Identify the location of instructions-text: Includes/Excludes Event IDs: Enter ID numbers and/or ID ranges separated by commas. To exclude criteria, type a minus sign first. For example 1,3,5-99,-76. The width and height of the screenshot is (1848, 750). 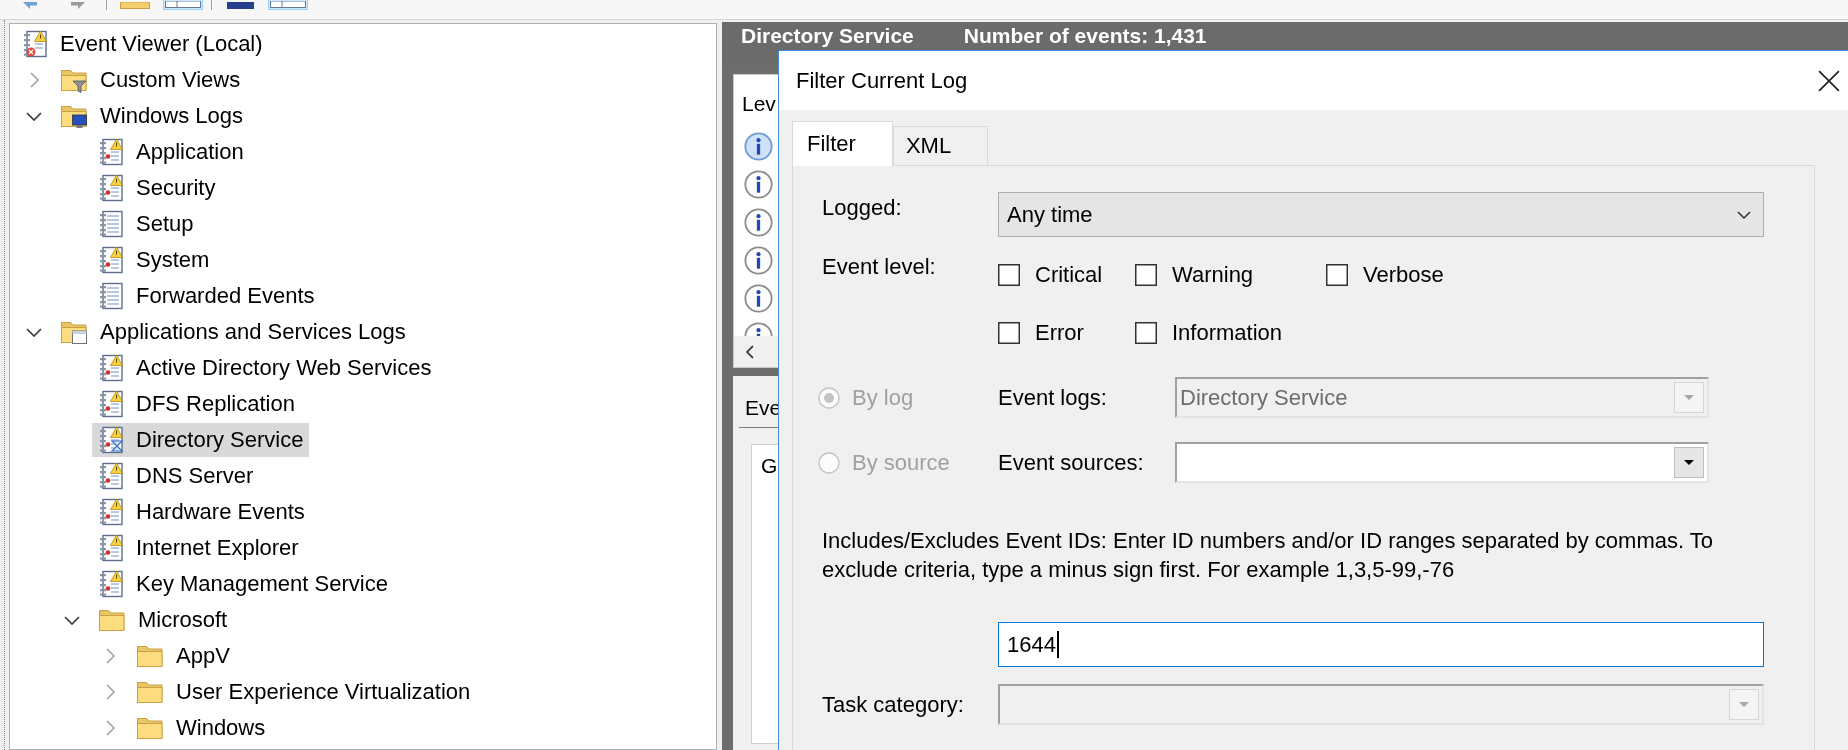
(1268, 555).